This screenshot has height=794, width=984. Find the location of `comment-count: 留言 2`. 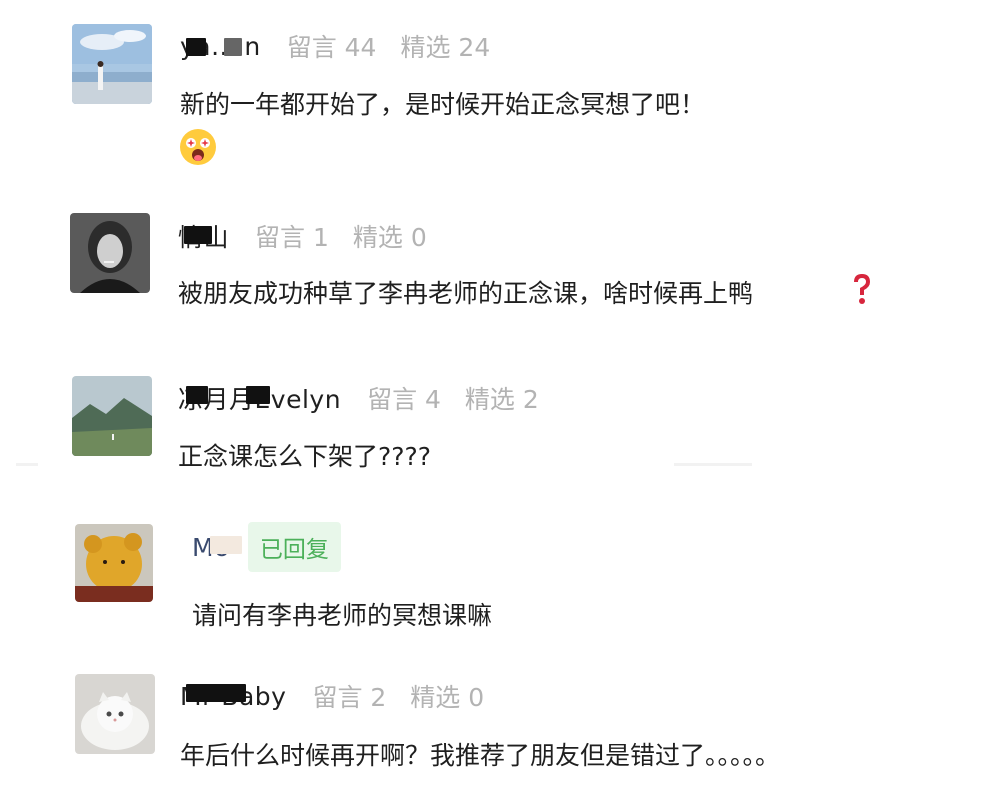

comment-count: 留言 2 is located at coordinates (349, 697).